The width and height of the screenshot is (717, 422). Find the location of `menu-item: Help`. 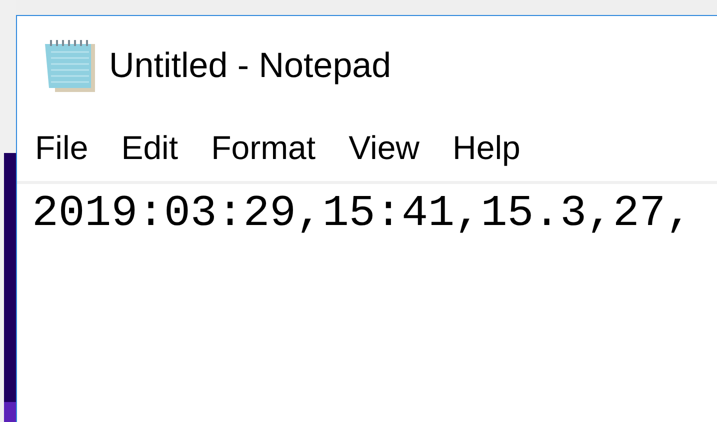

menu-item: Help is located at coordinates (486, 148).